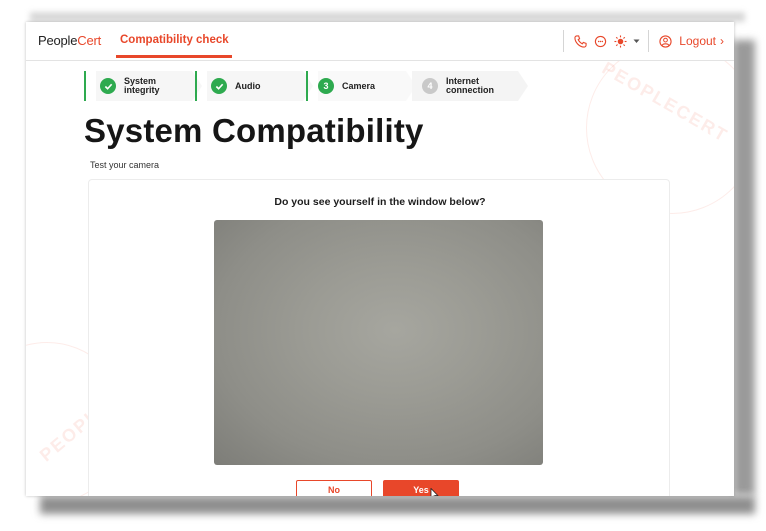 The height and width of the screenshot is (531, 766). Describe the element at coordinates (434, 492) in the screenshot. I see `mouse-cursor-icon` at that location.